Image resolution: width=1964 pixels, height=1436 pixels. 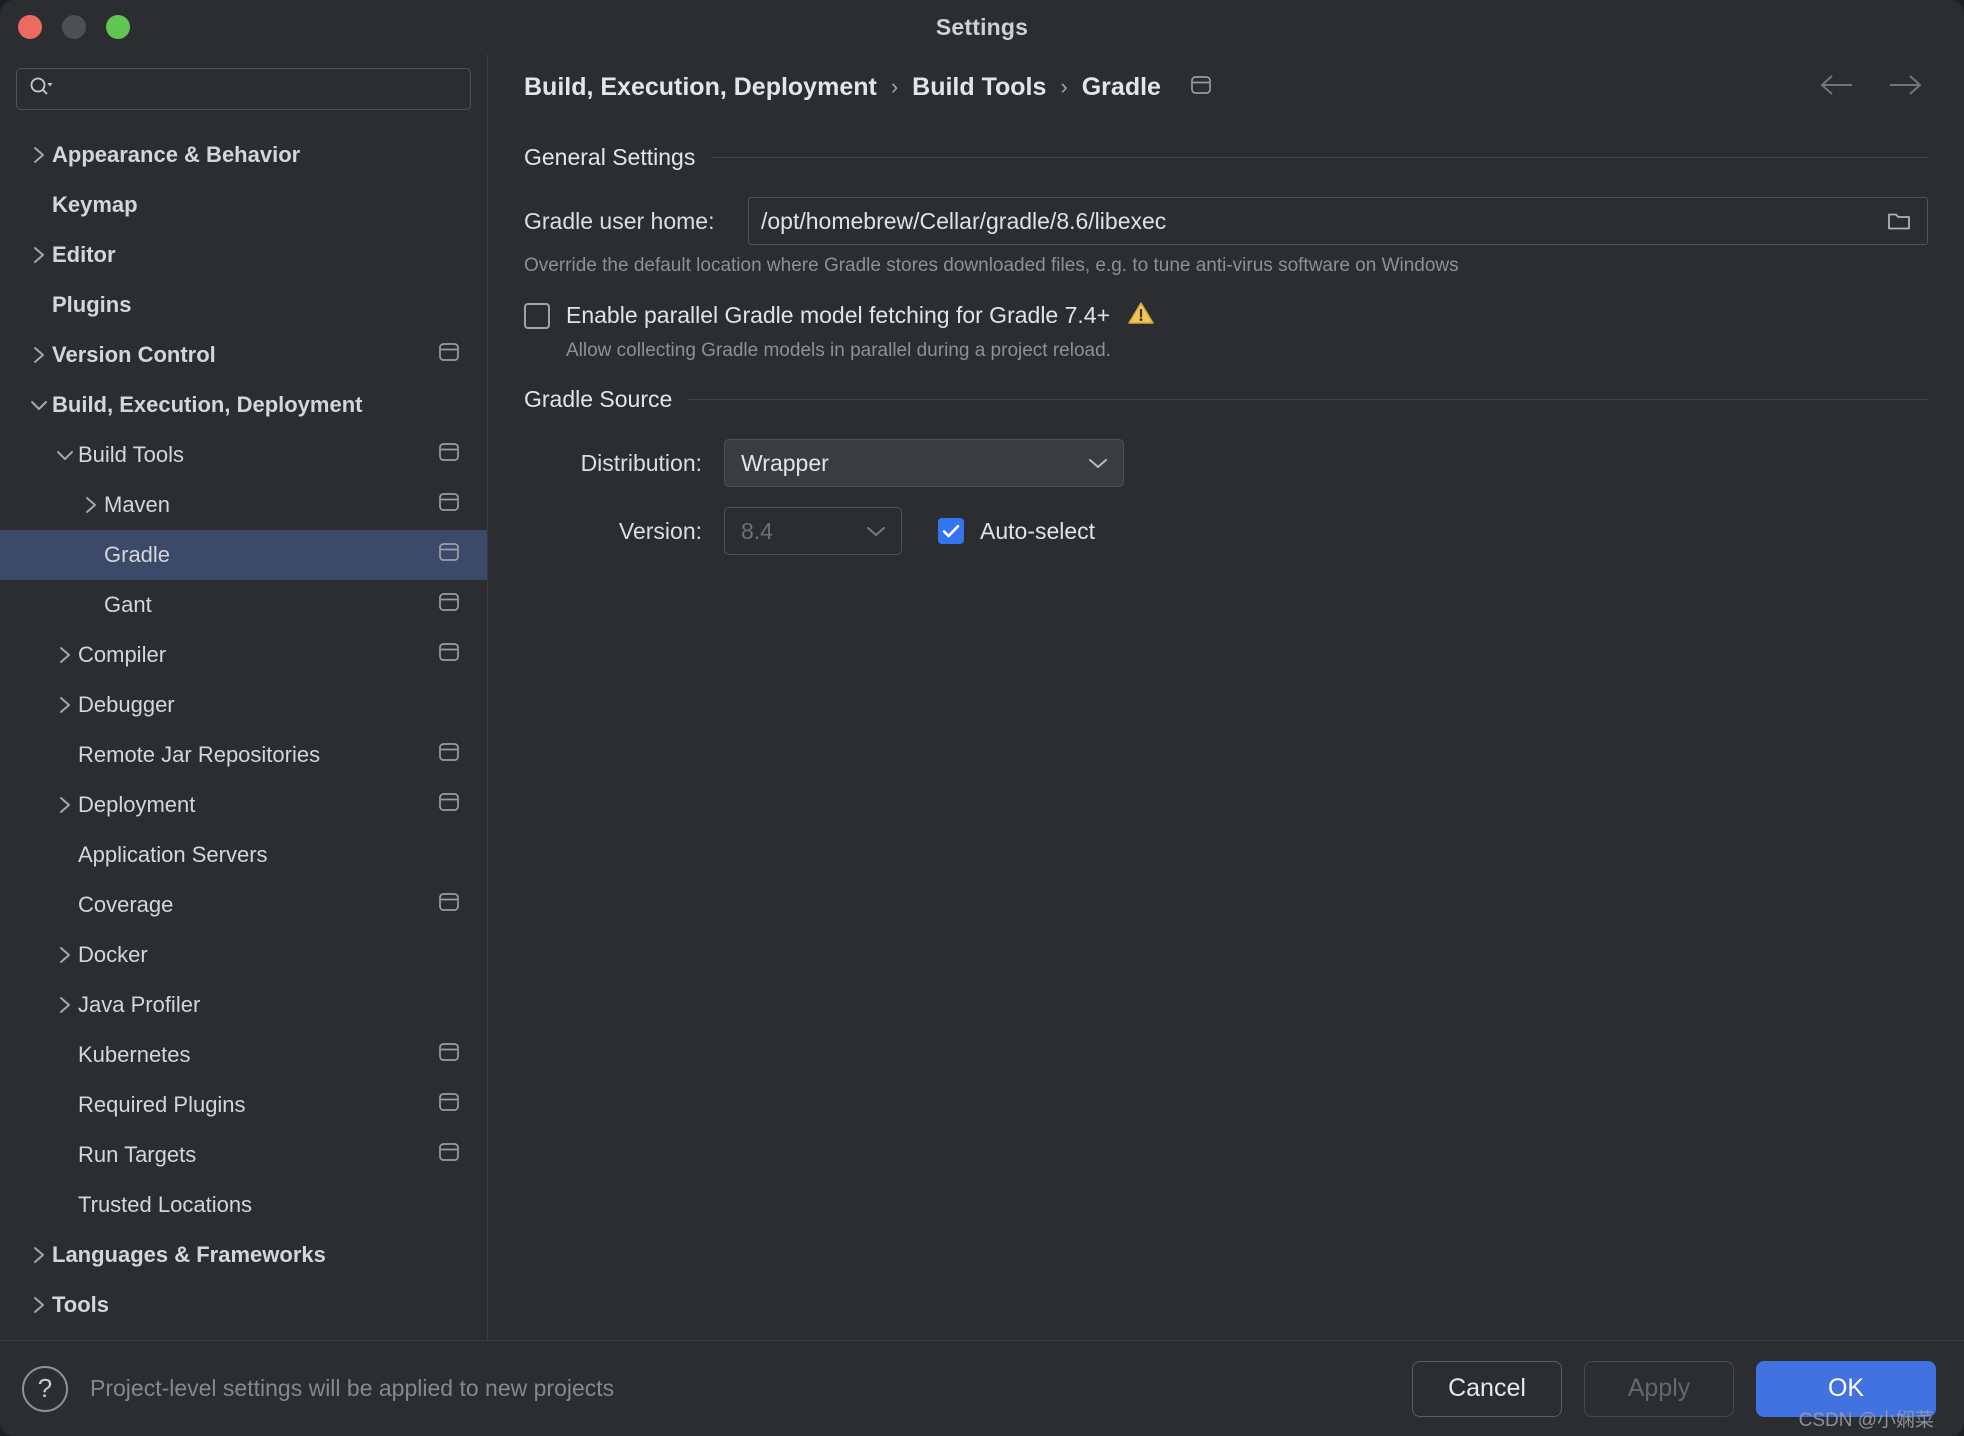 What do you see at coordinates (924, 463) in the screenshot?
I see `distribution-select: Wrapper` at bounding box center [924, 463].